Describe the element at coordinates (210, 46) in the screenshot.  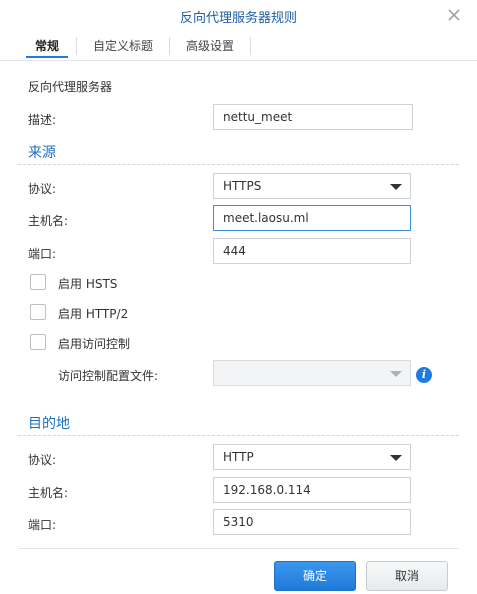
I see `tab-advanced: 高级设置` at that location.